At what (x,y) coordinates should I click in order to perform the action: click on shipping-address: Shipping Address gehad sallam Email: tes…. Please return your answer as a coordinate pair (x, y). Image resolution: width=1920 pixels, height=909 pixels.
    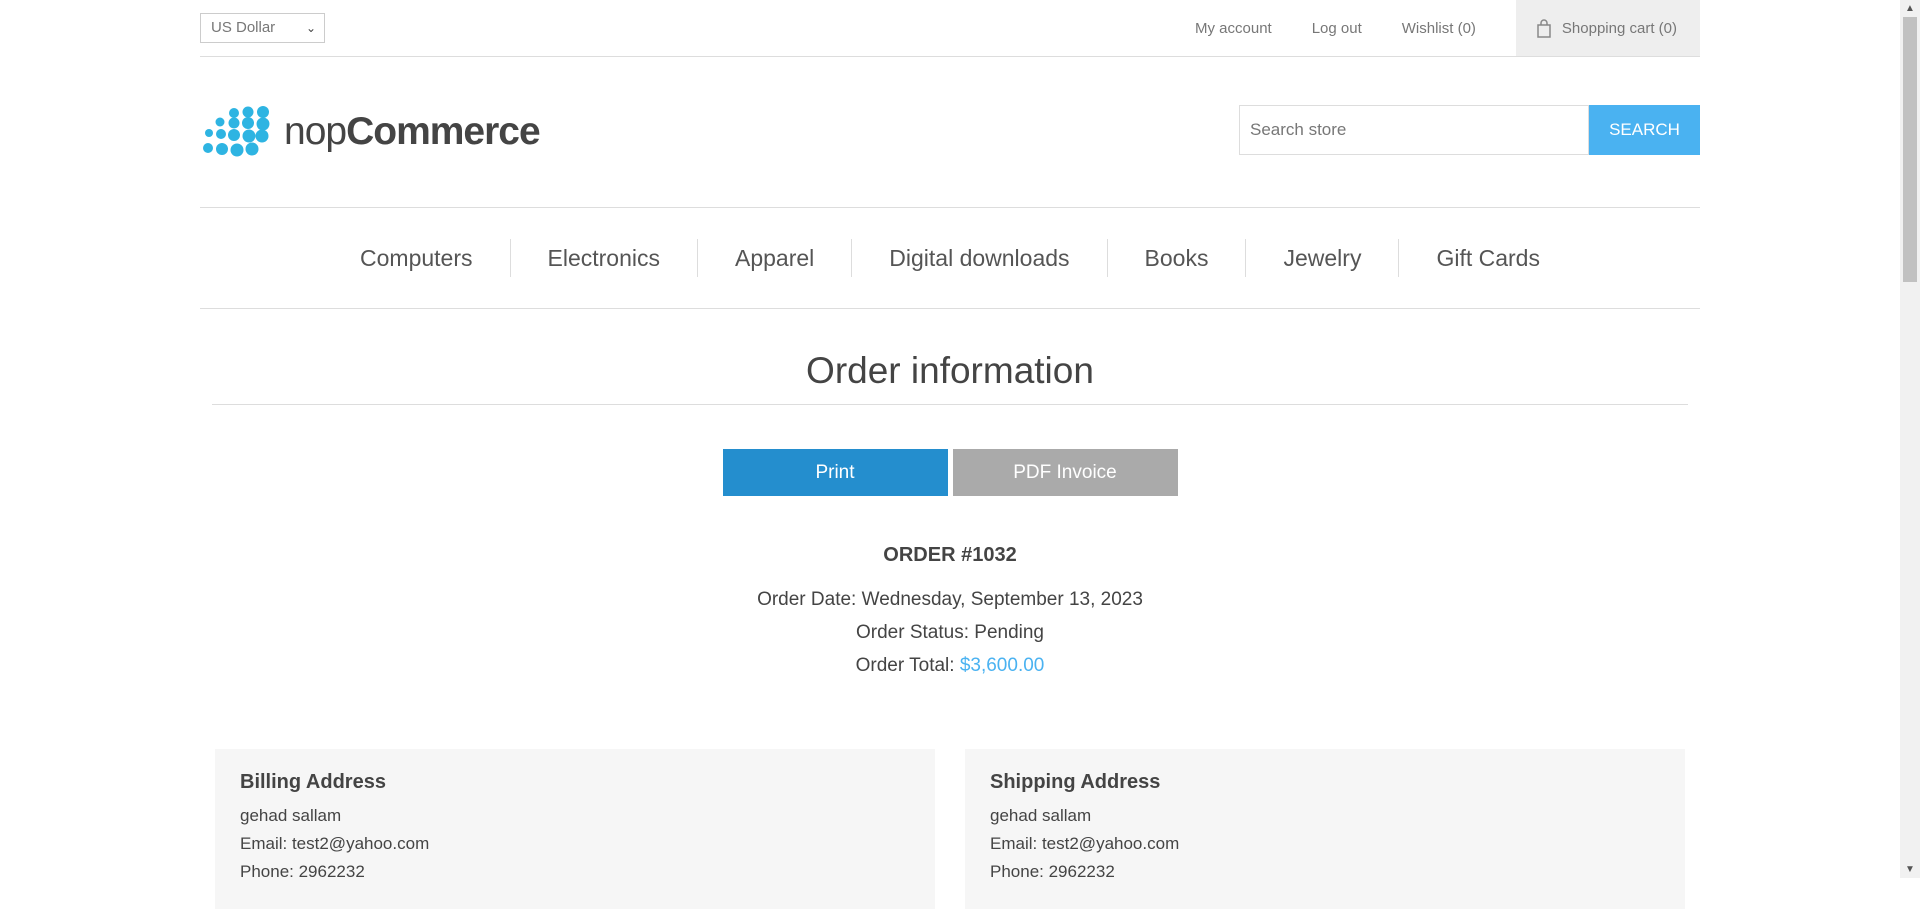
    Looking at the image, I should click on (1325, 829).